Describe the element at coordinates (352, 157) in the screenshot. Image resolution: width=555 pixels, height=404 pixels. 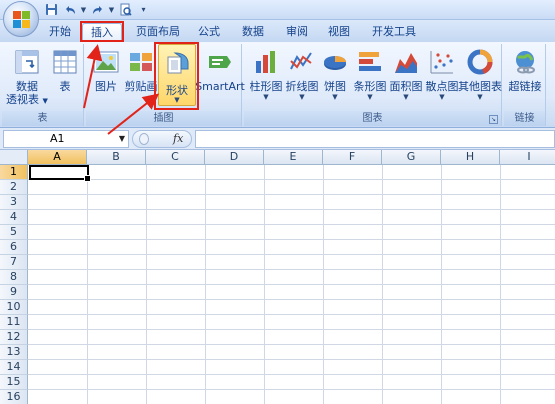
I see `column-header-f: F` at that location.